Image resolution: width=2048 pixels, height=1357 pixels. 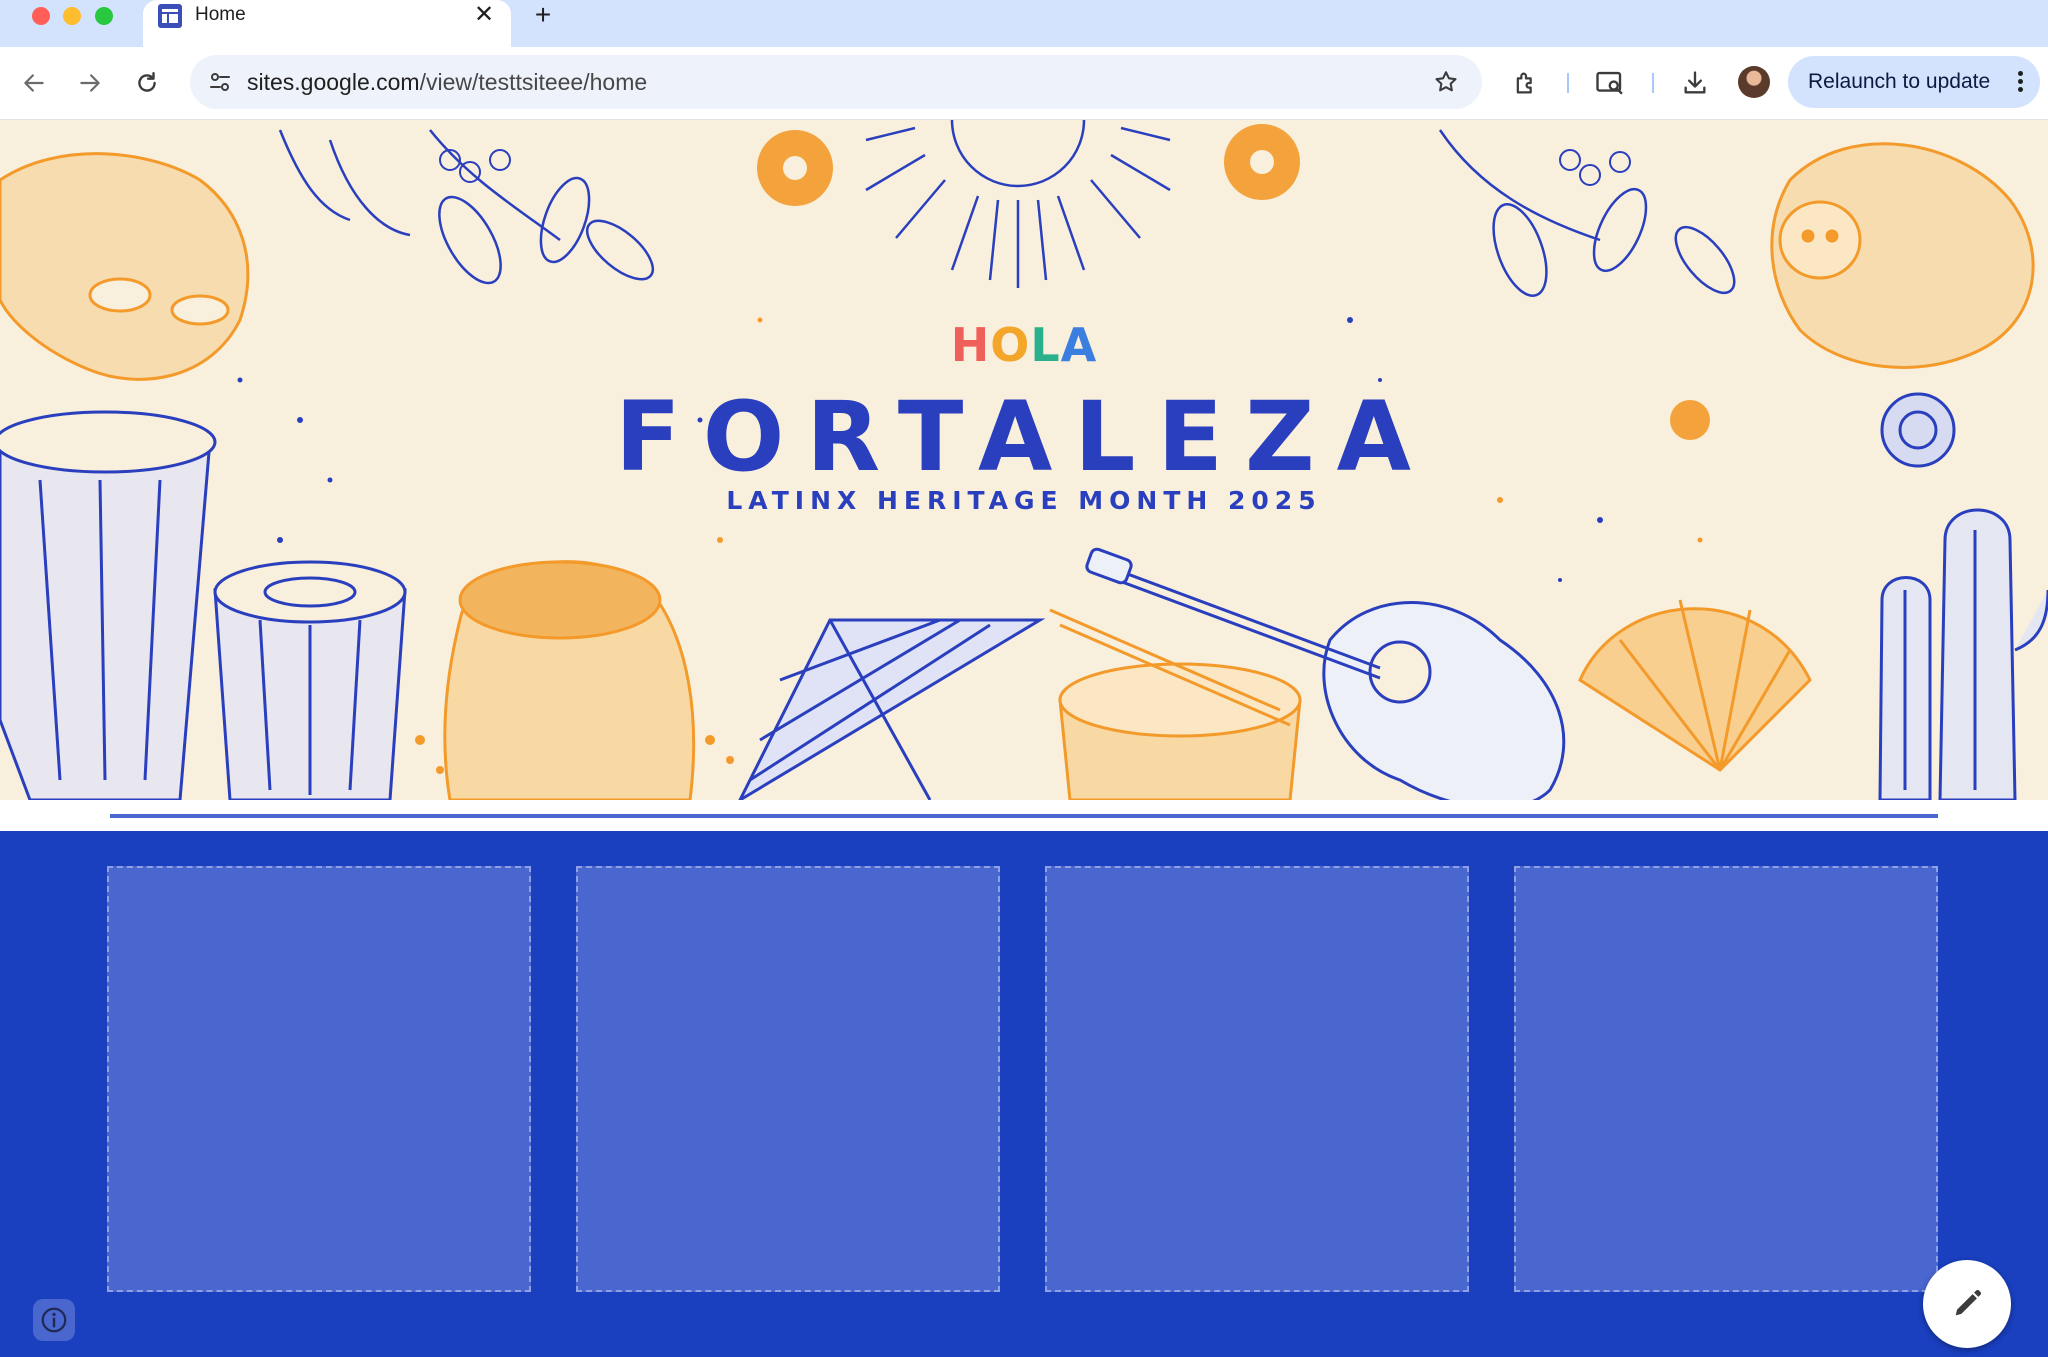 I want to click on back-arrow-icon, so click(x=34, y=83).